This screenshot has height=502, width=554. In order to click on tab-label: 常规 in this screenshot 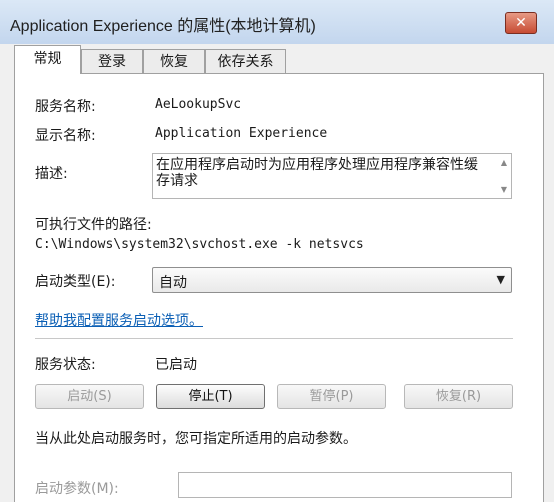, I will do `click(47, 59)`.